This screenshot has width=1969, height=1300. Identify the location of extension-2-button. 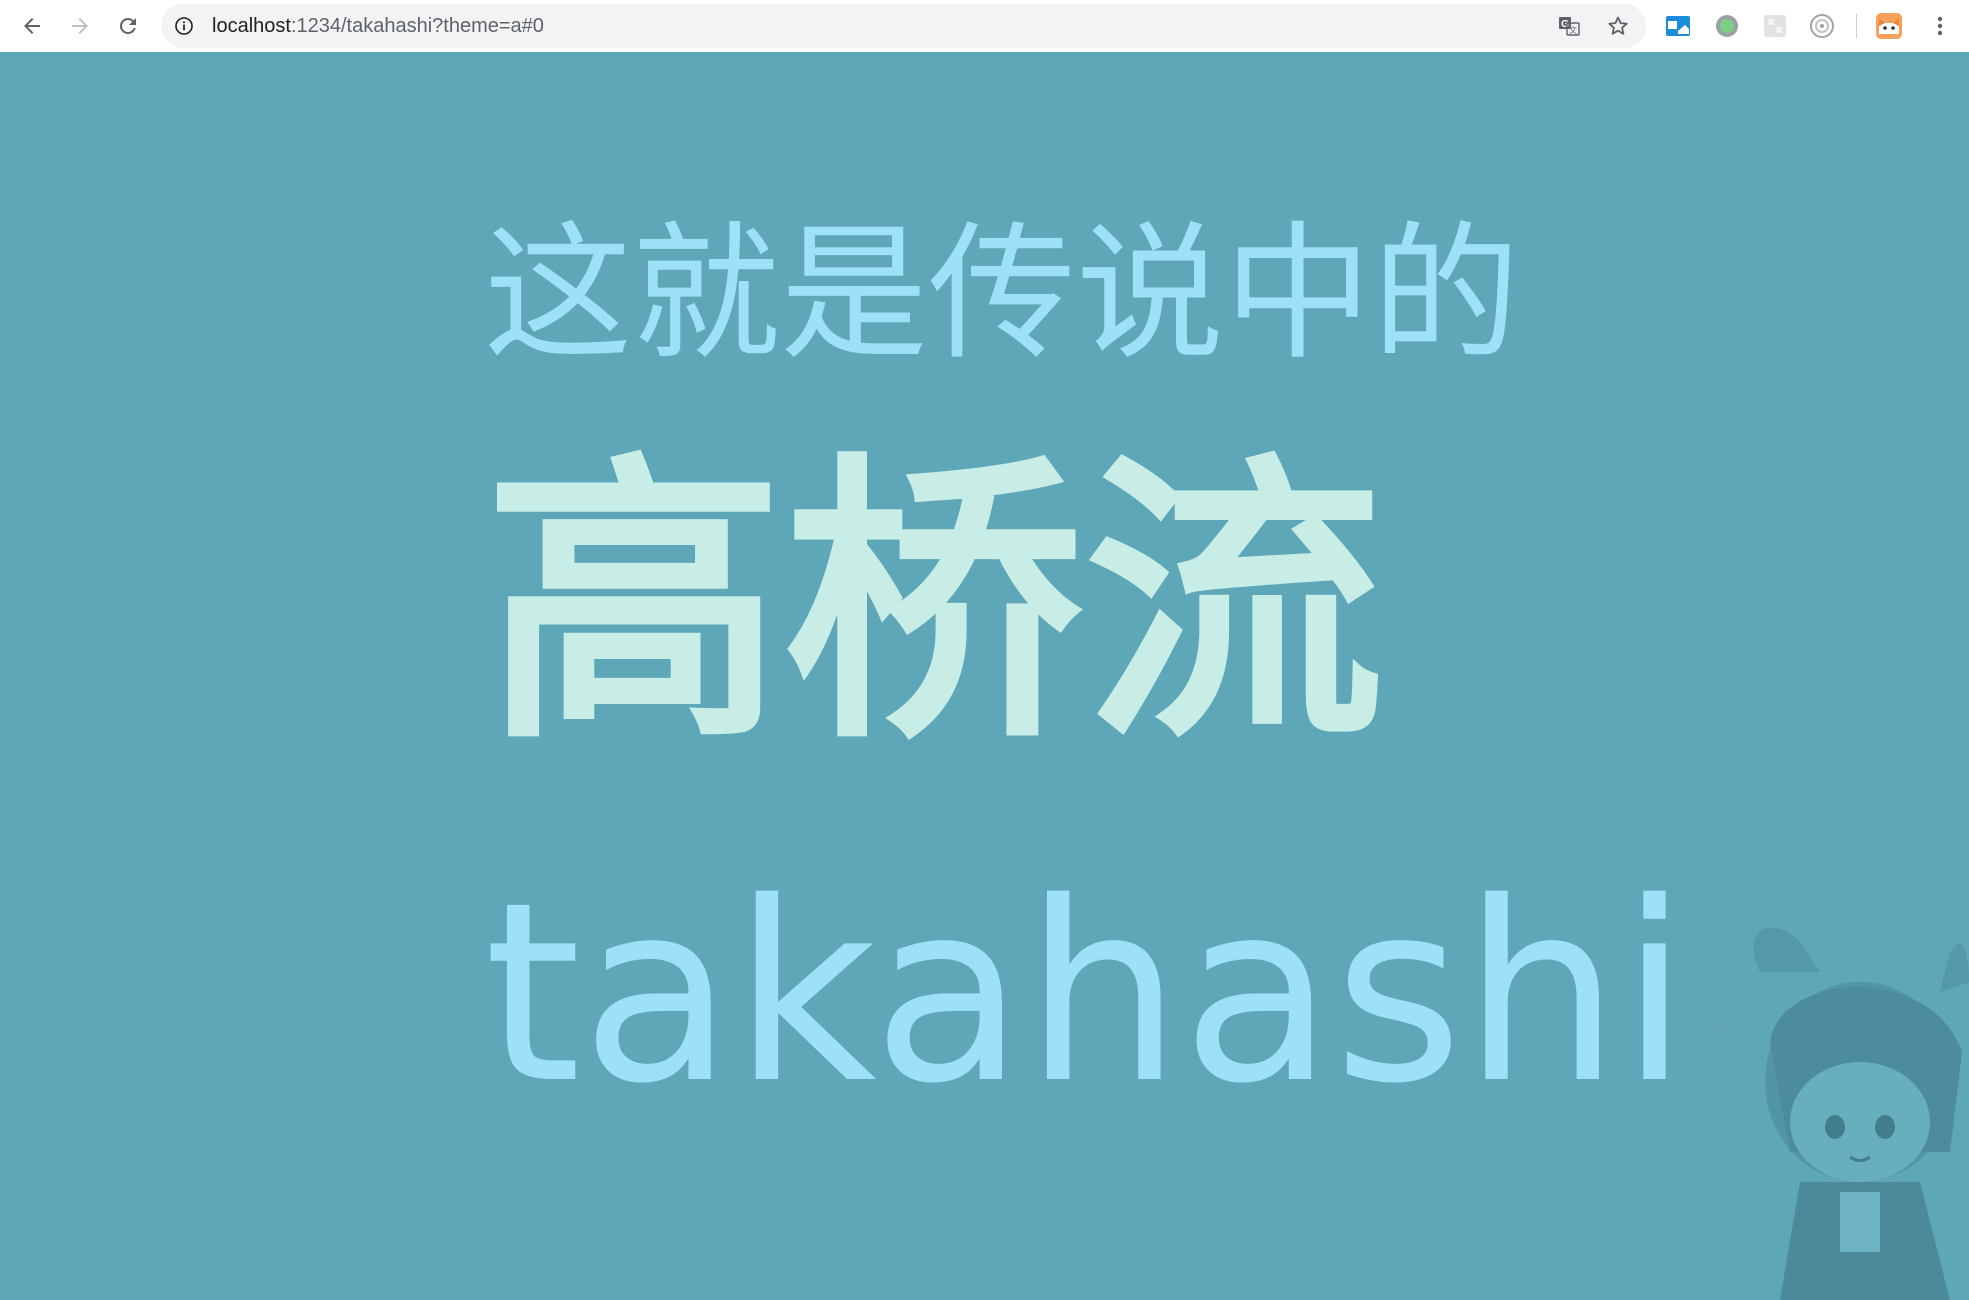
(1727, 26).